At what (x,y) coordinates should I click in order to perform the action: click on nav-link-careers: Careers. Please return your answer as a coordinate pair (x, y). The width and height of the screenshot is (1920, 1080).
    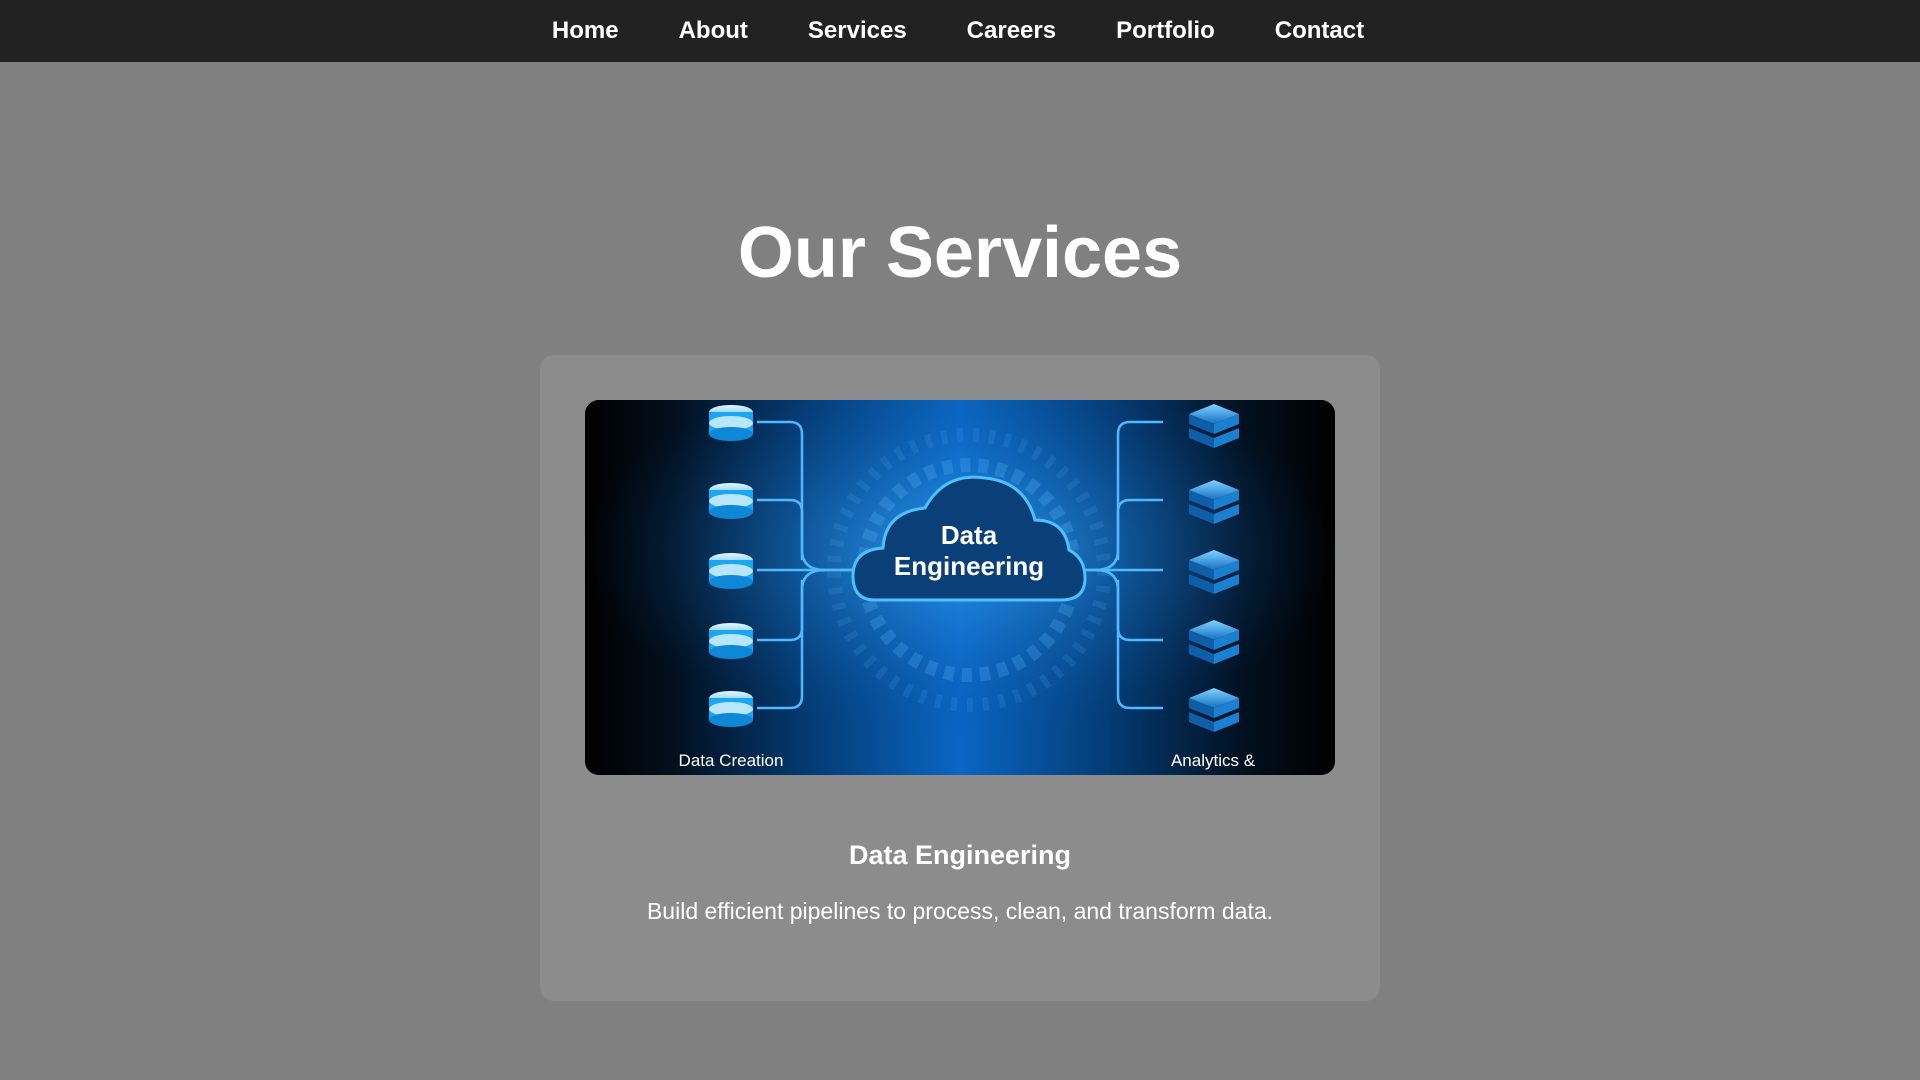
    Looking at the image, I should click on (1011, 31).